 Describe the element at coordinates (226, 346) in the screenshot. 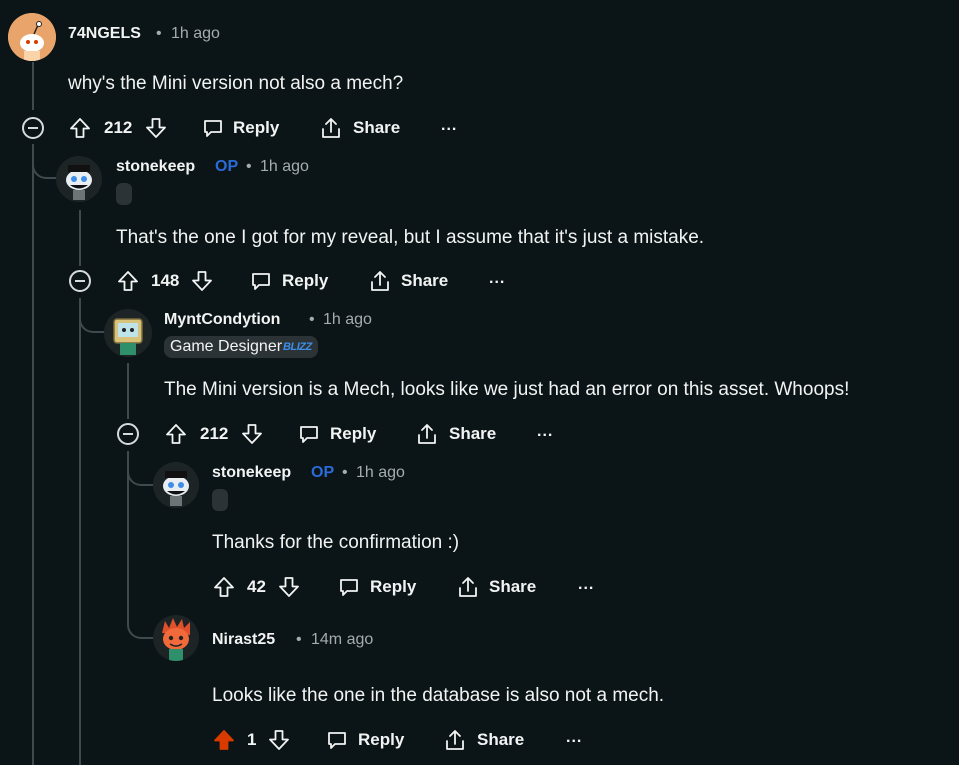

I see `flair-text: Game Designer` at that location.